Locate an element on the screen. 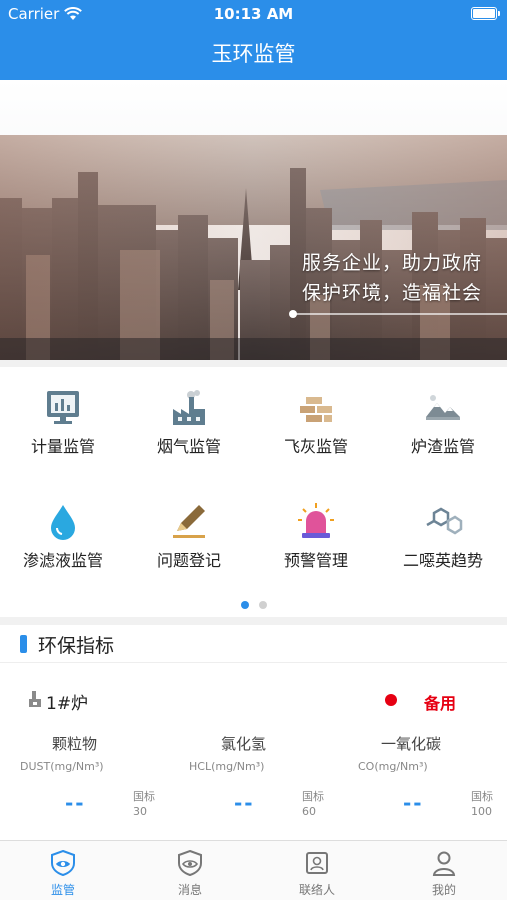 The width and height of the screenshot is (507, 900). menu-item-slag: 炉渣监管 is located at coordinates (443, 418).